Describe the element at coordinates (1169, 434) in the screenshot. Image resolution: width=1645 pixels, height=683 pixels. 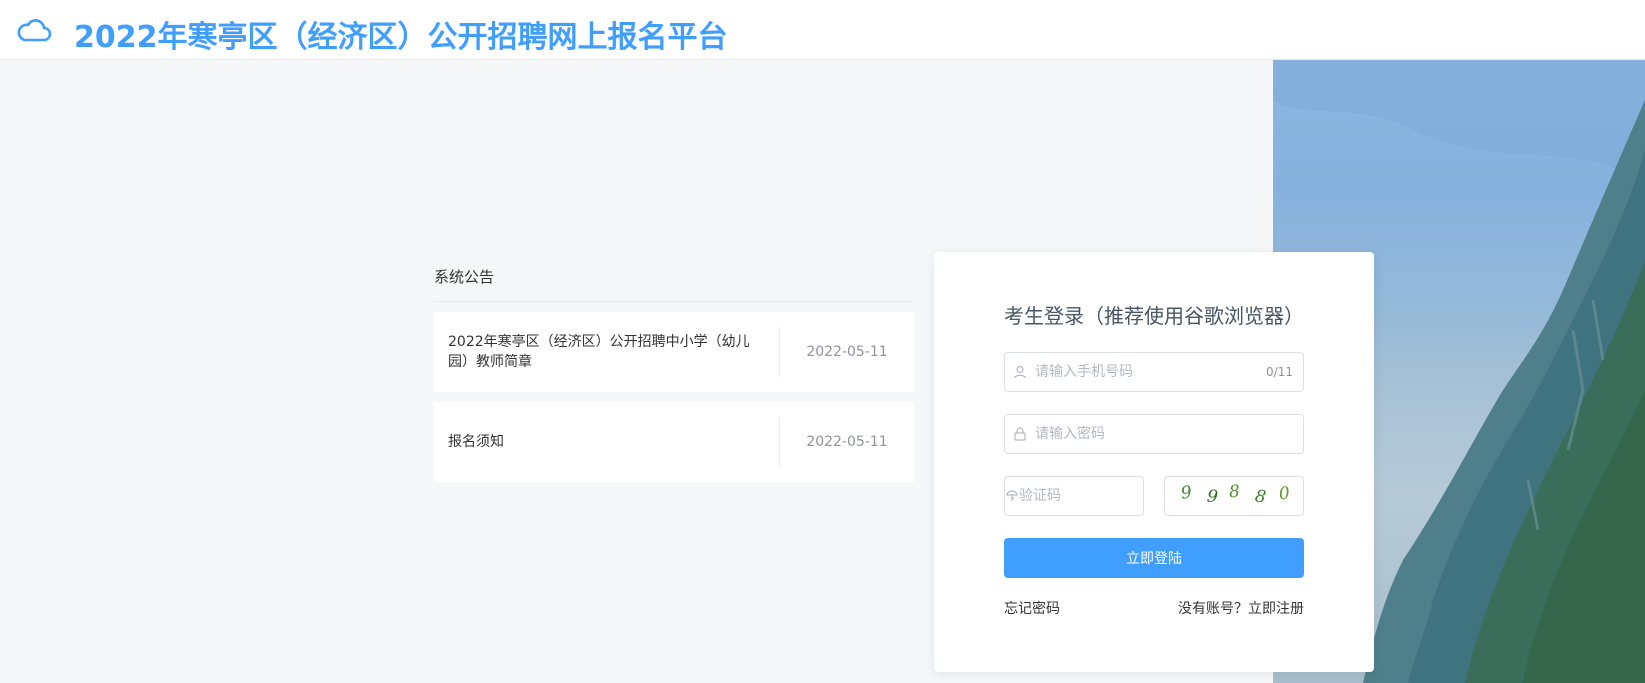
I see `password-input` at that location.